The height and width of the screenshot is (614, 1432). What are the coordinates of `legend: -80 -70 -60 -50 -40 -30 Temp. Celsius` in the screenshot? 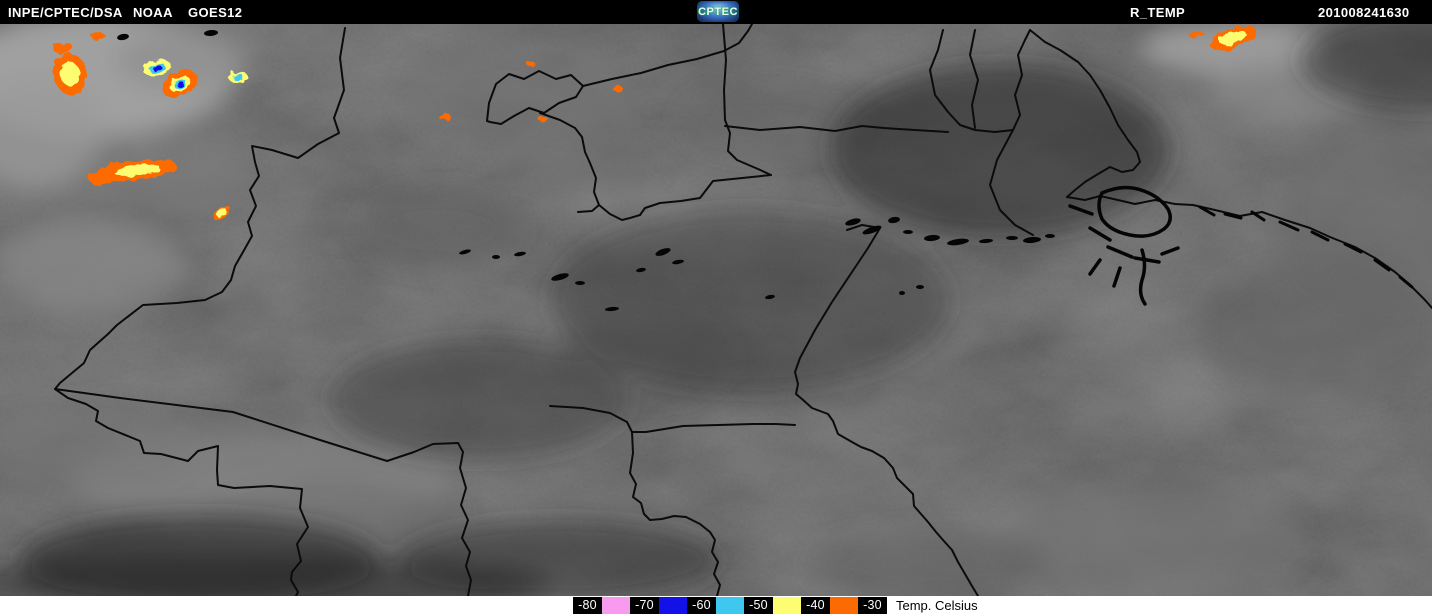 It's located at (775, 605).